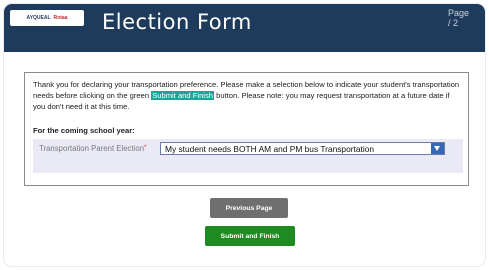 Image resolution: width=489 pixels, height=270 pixels. I want to click on page-indicator: Page / 2, so click(463, 18).